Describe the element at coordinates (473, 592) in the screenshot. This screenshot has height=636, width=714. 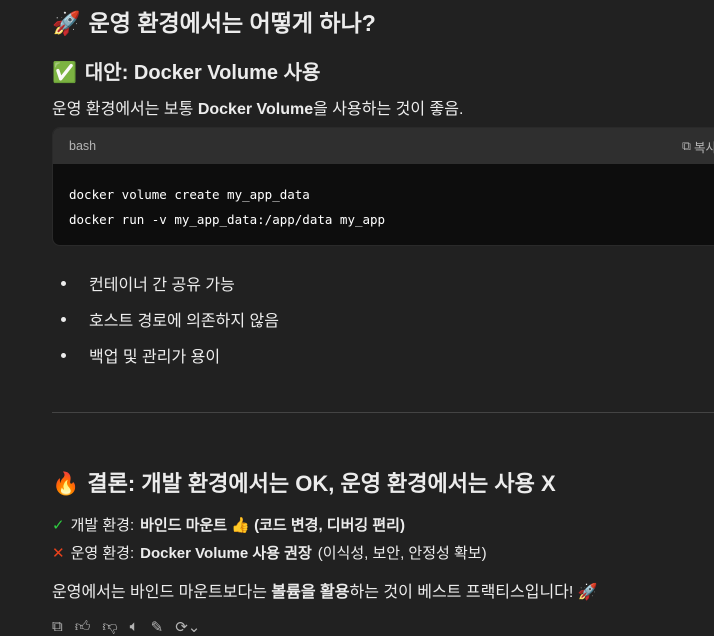
I see `closing-text-end: 하는 것이 베스트 프랙티스입니다! 🚀` at that location.